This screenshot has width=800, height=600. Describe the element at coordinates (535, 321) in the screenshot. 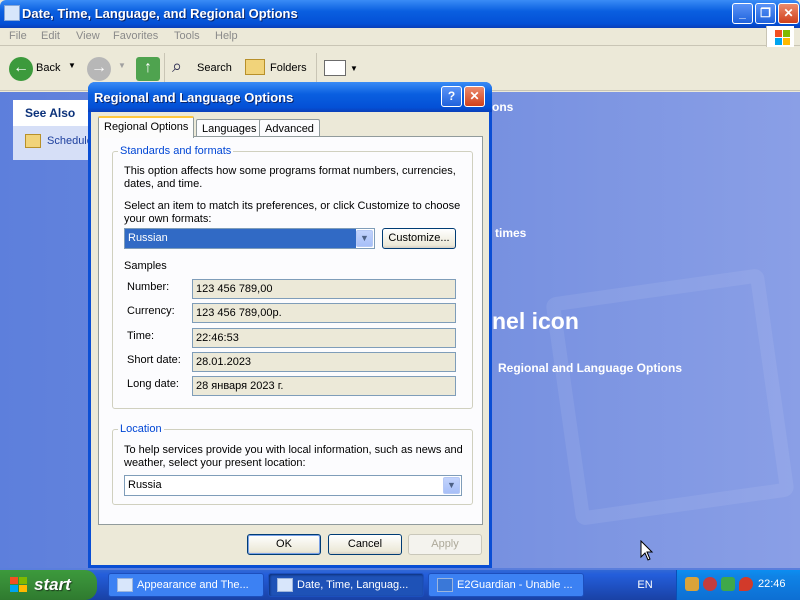

I see `content-fragment-3: nel icon` at that location.